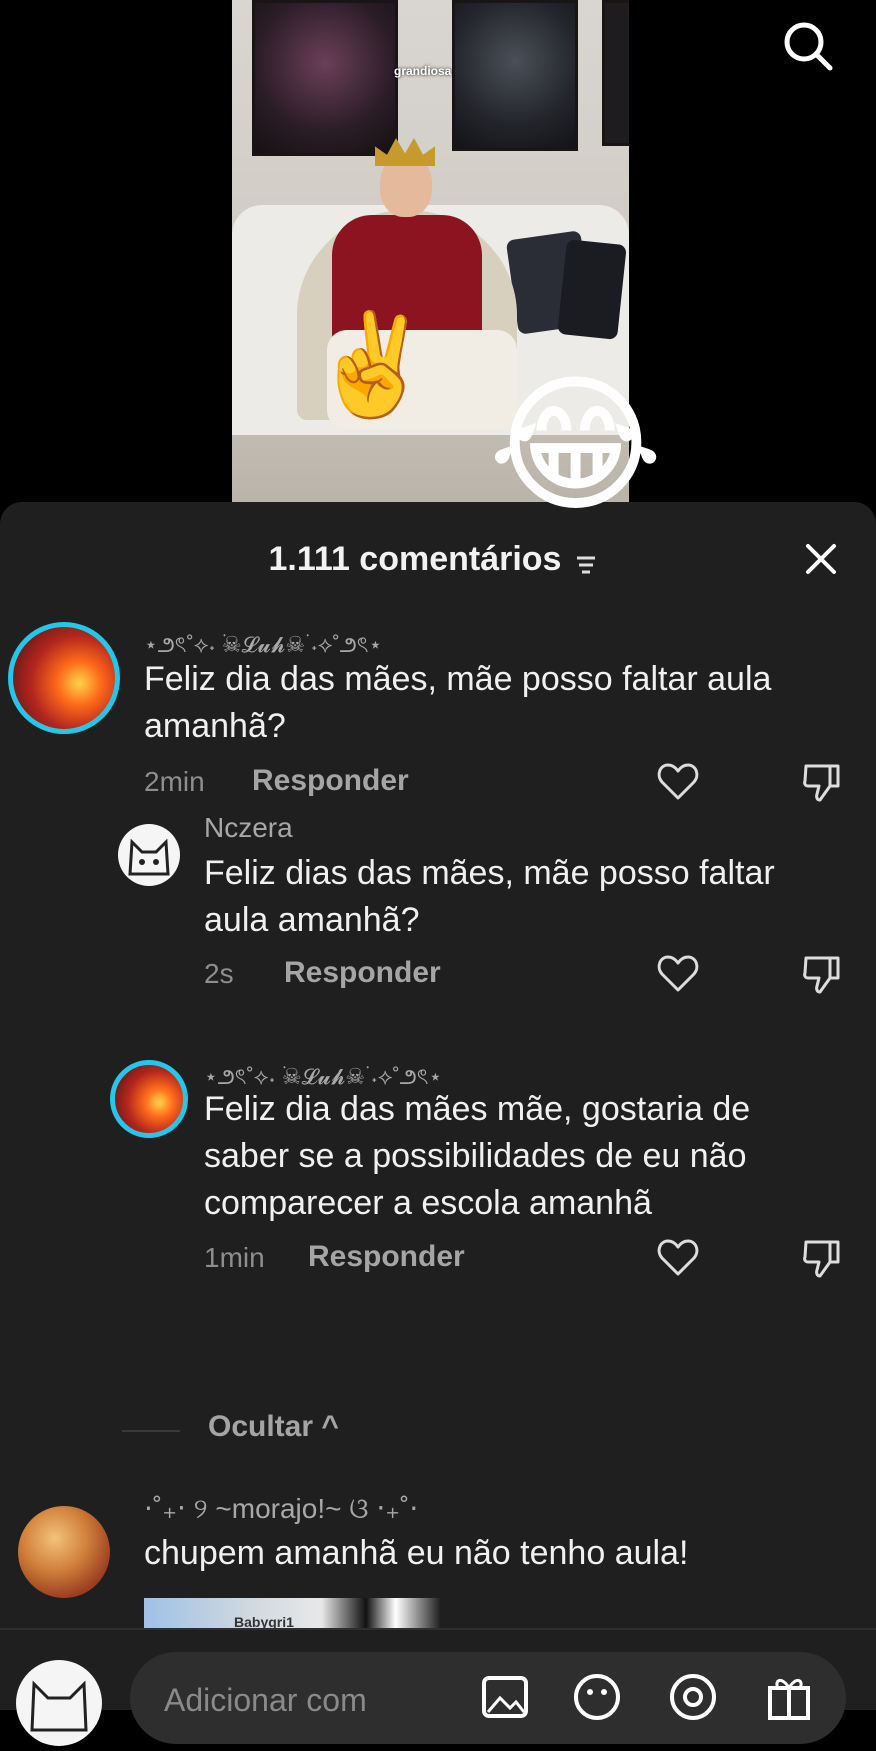 The width and height of the screenshot is (876, 1751). What do you see at coordinates (151, 1431) in the screenshot?
I see `replies-divider` at bounding box center [151, 1431].